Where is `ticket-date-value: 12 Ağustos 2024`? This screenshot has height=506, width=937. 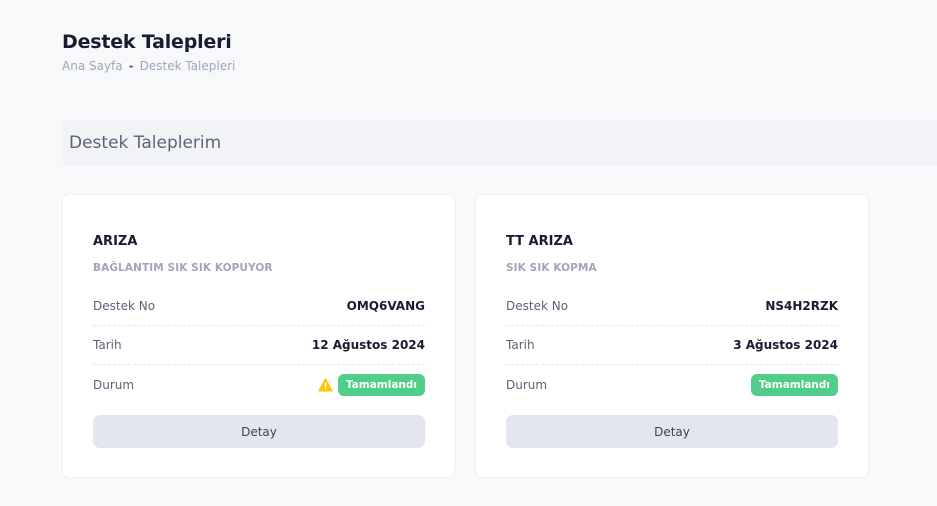
ticket-date-value: 12 Ağustos 2024 is located at coordinates (368, 345).